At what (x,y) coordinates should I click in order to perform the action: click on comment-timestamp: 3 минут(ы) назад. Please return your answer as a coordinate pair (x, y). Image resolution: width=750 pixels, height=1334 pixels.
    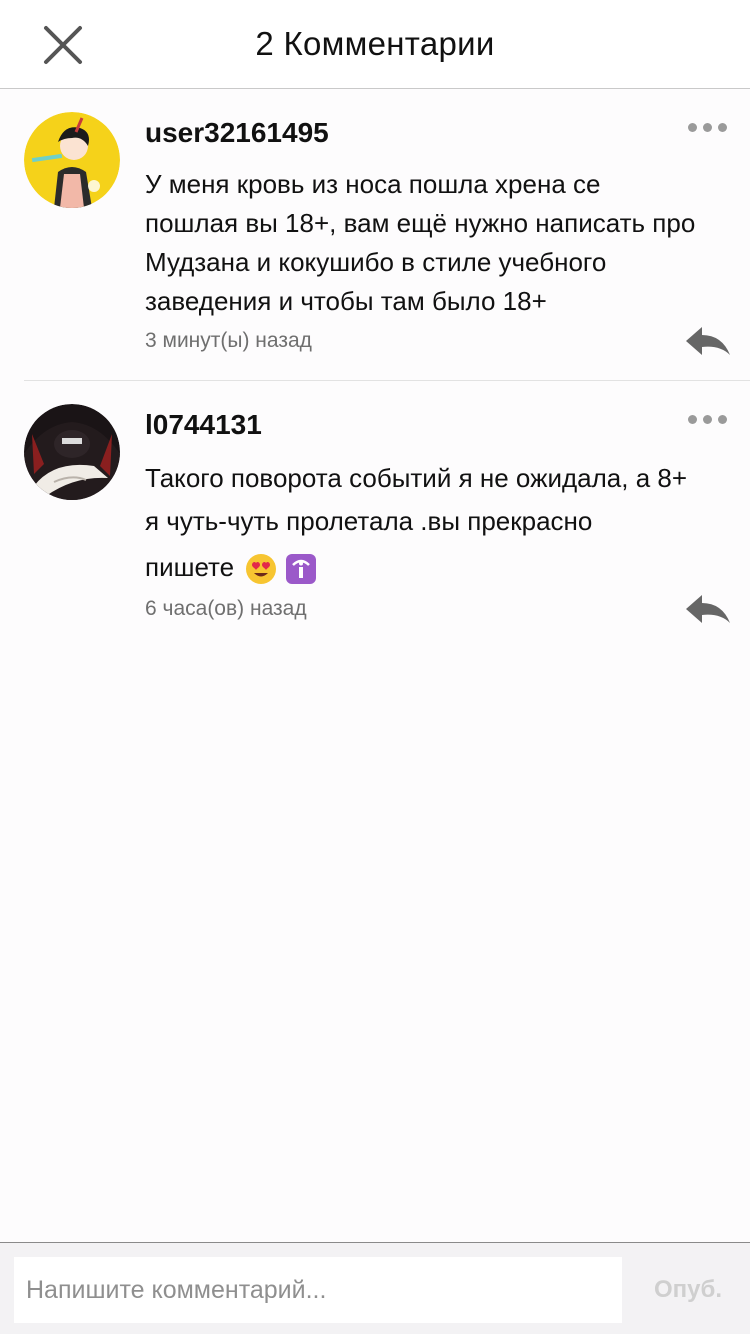
    Looking at the image, I should click on (228, 340).